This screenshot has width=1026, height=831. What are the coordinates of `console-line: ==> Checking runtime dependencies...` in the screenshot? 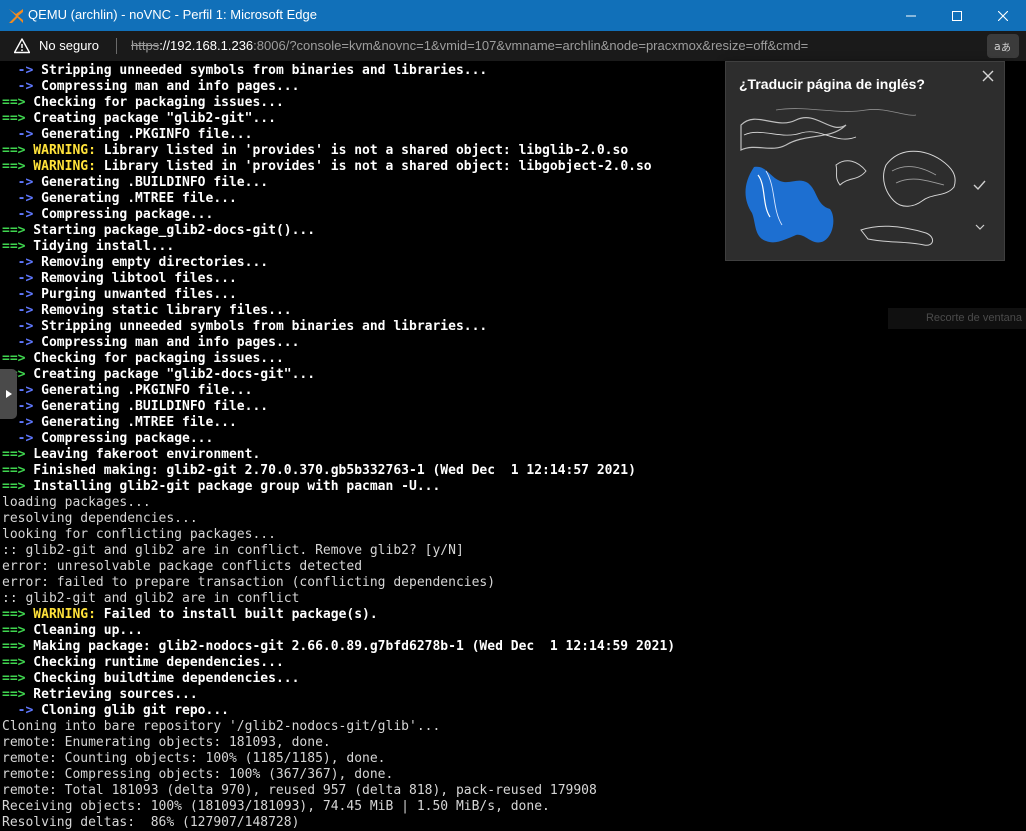 It's located at (143, 663).